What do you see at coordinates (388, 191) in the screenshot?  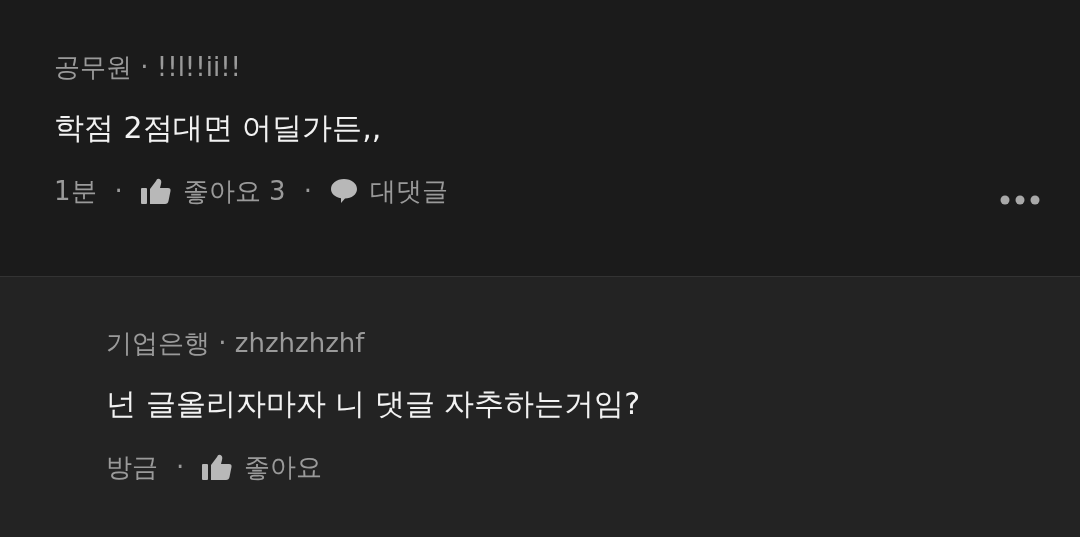 I see `reply-button: 대댓글` at bounding box center [388, 191].